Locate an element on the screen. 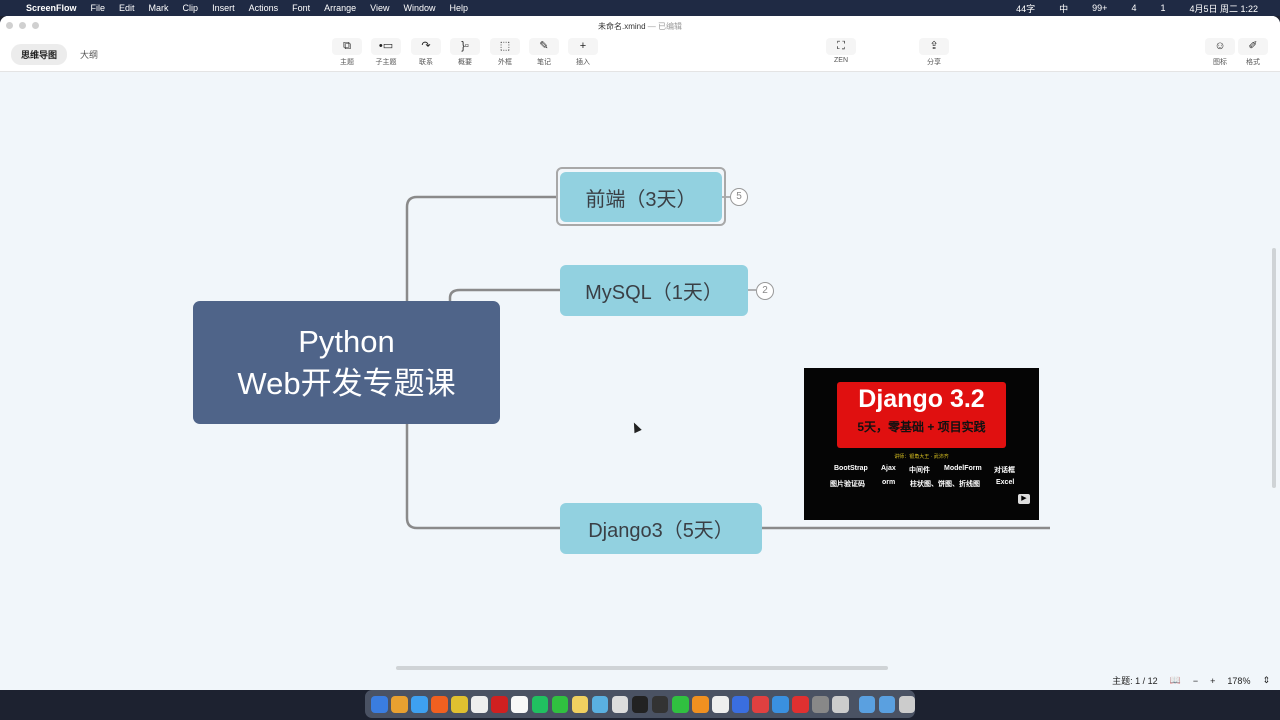 The height and width of the screenshot is (720, 1280). course-subtitle: 5天，零基础 + 项目实践 is located at coordinates (921, 427).